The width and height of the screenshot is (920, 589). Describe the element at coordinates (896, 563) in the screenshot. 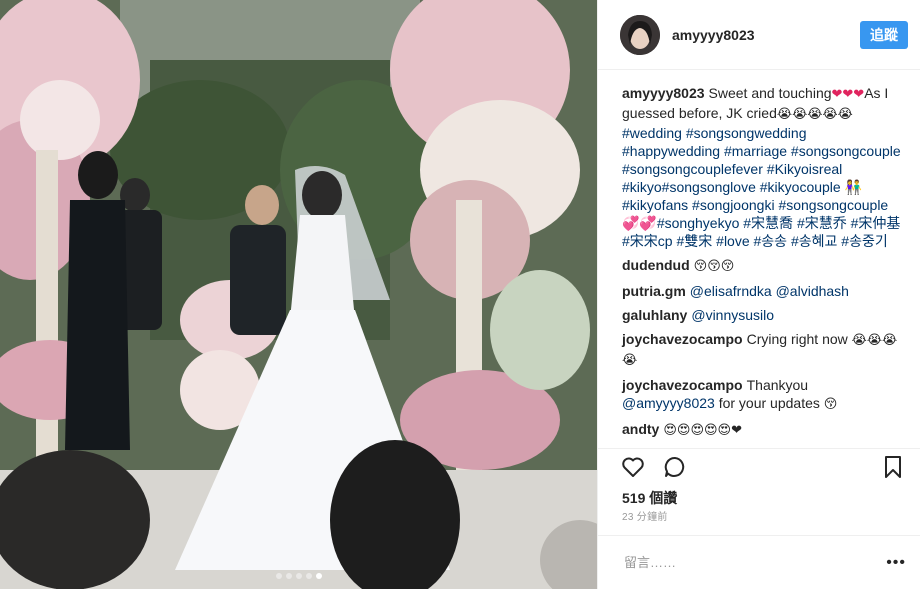

I see `more-dots-icon: •••` at that location.